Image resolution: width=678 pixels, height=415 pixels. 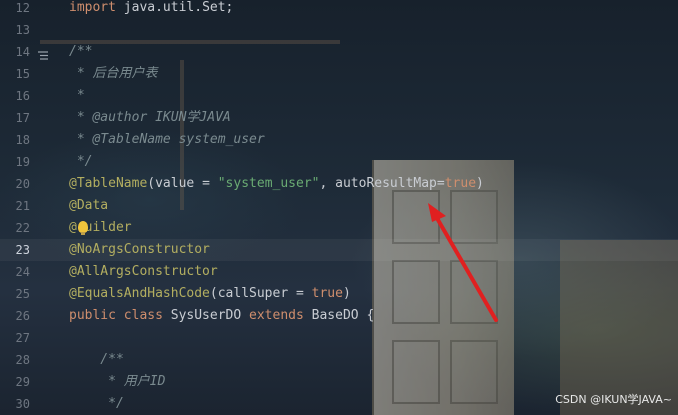 I want to click on red-arrow-annotation, so click(x=463, y=262).